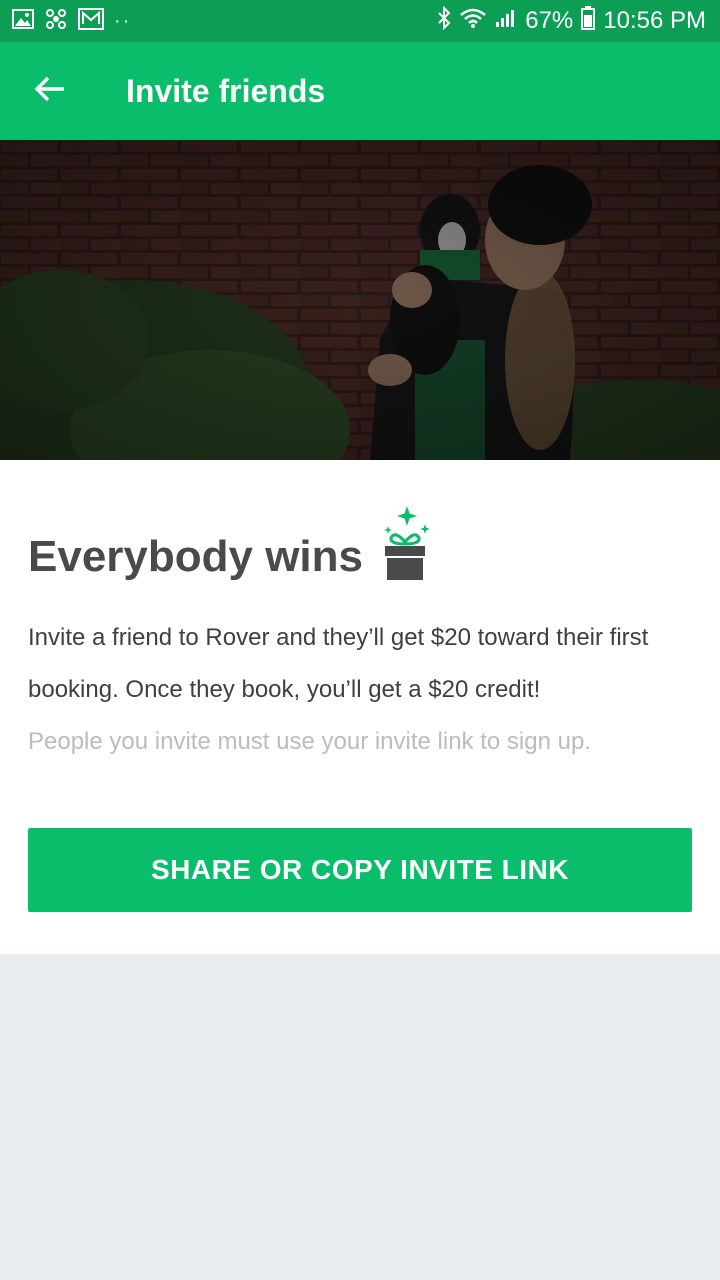 The image size is (720, 1280). Describe the element at coordinates (588, 21) in the screenshot. I see `battery-icon` at that location.